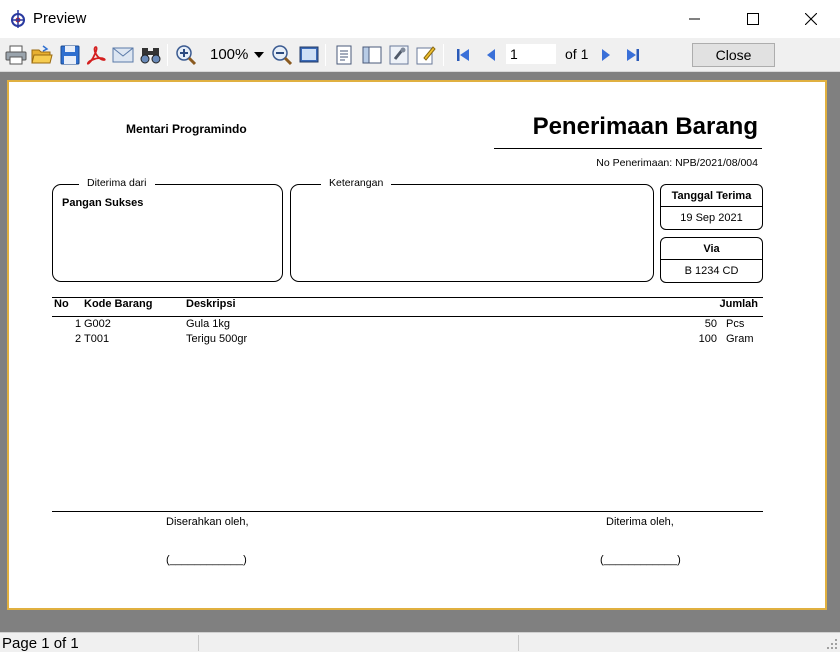 Image resolution: width=840 pixels, height=652 pixels. Describe the element at coordinates (645, 126) in the screenshot. I see `report-title: Penerimaan Barang` at that location.